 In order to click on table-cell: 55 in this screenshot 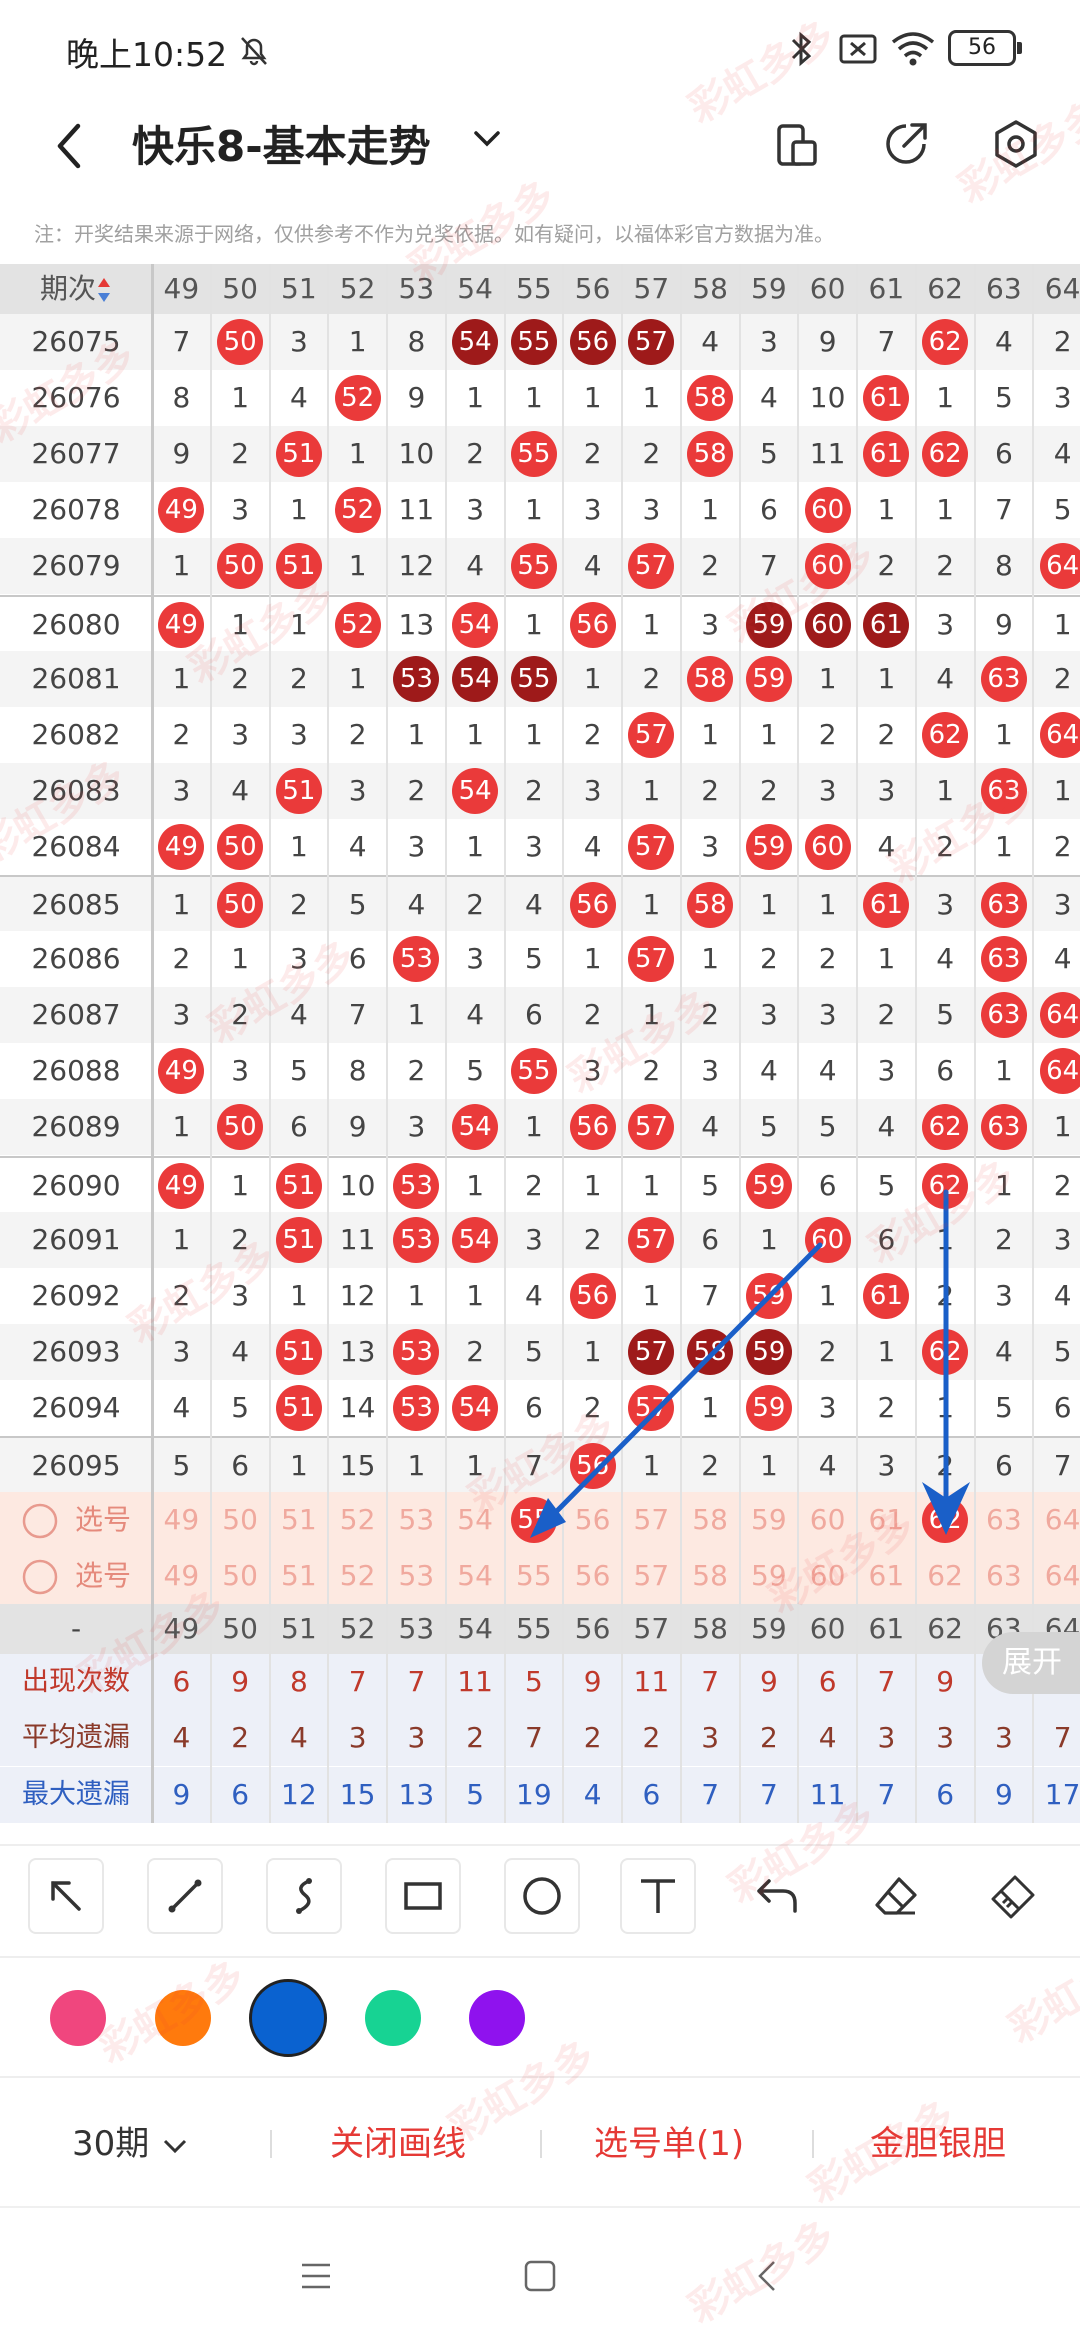, I will do `click(534, 454)`.